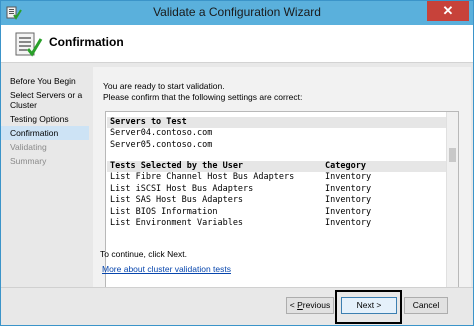 The image size is (474, 326). What do you see at coordinates (177, 223) in the screenshot?
I see `test-name: List Environment Variables` at bounding box center [177, 223].